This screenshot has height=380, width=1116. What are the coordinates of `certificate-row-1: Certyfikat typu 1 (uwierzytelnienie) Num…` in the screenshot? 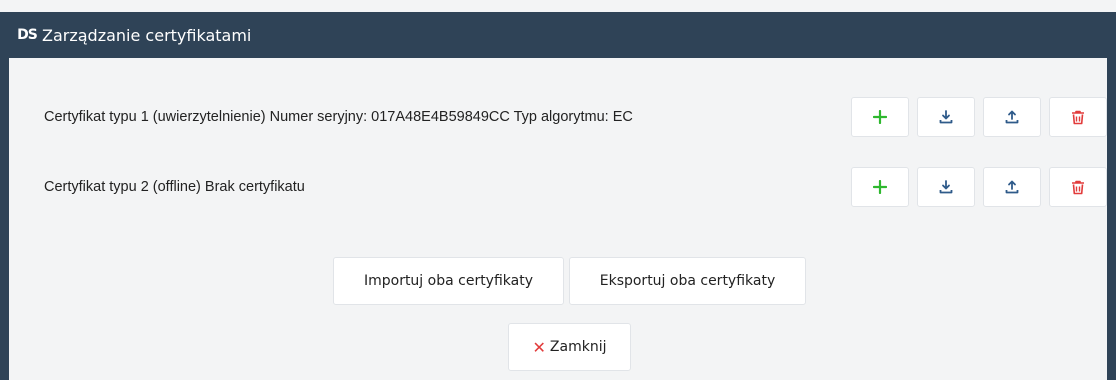 It's located at (575, 117).